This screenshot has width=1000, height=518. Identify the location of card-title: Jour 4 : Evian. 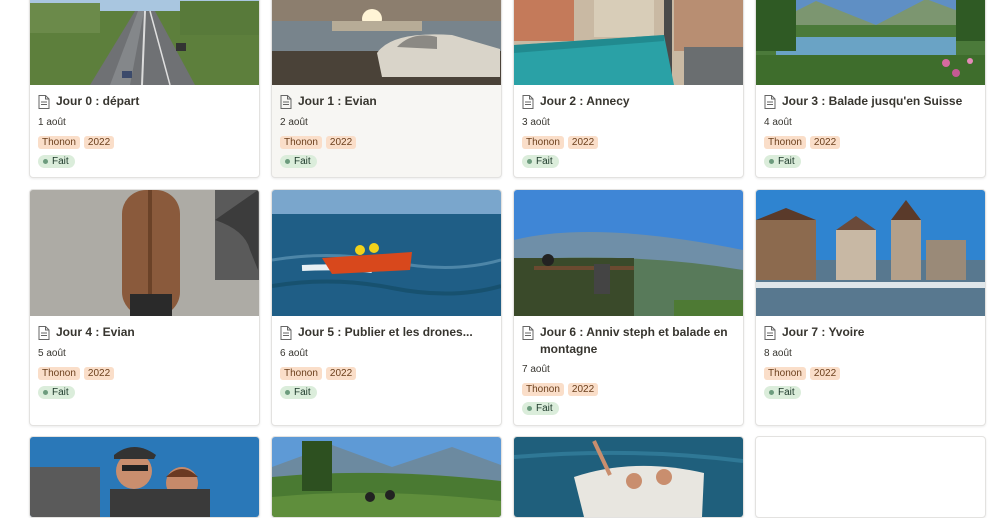
(95, 332).